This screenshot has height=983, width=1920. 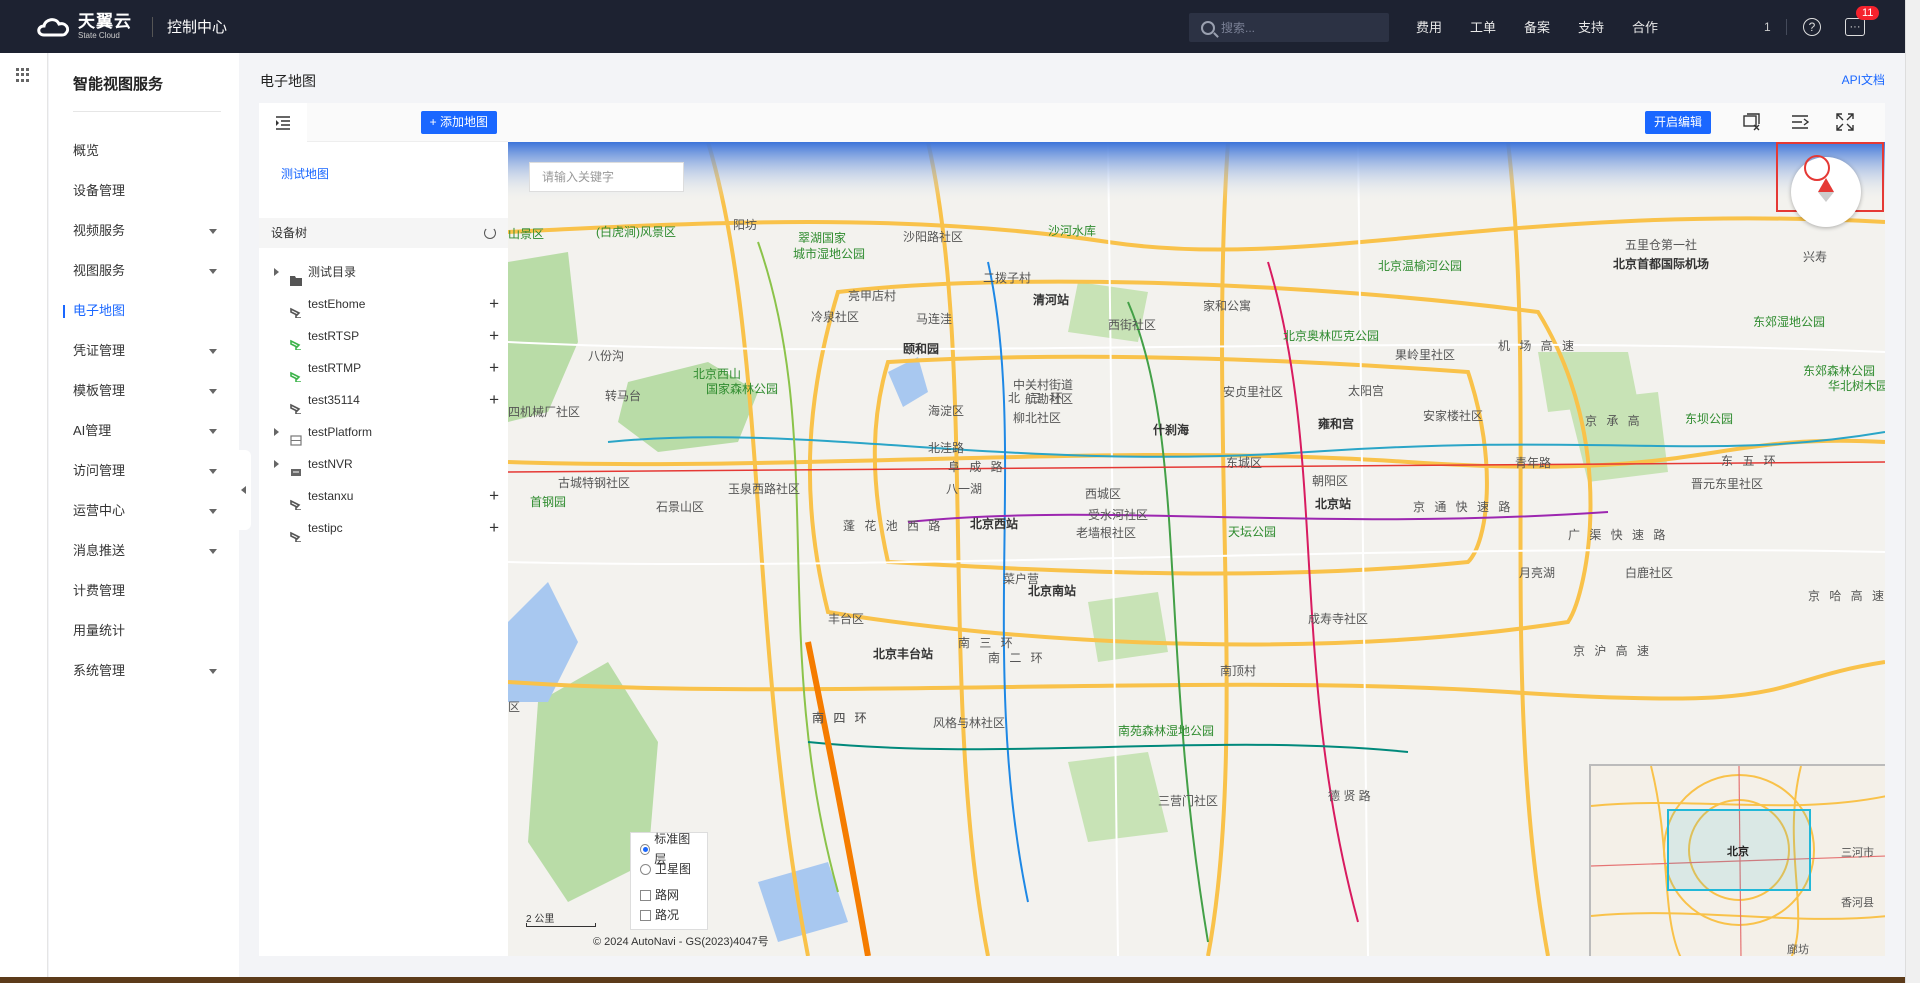 I want to click on map-place-label: 柳北社区, so click(x=1037, y=417).